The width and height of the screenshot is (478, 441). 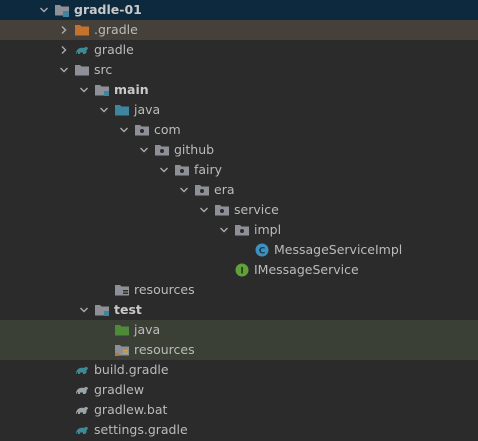 What do you see at coordinates (82, 30) in the screenshot?
I see `excluded-folder-icon` at bounding box center [82, 30].